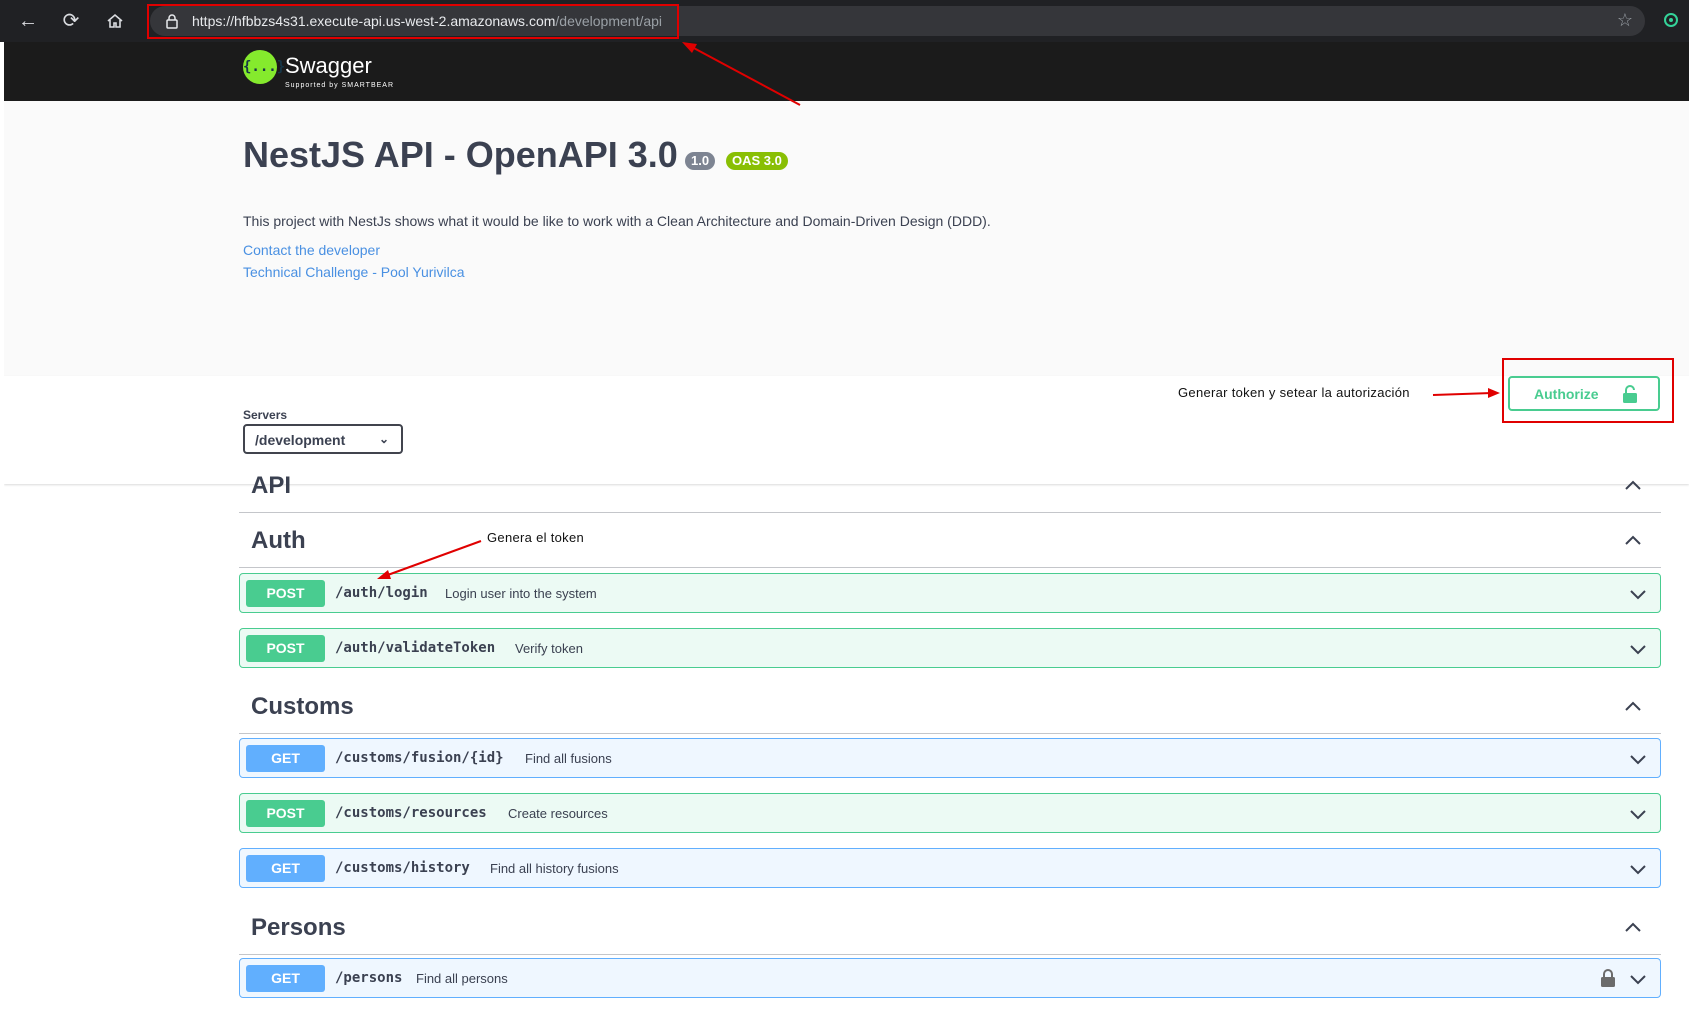 Image resolution: width=1689 pixels, height=1010 pixels. I want to click on reload-icon: ⟳, so click(71, 21).